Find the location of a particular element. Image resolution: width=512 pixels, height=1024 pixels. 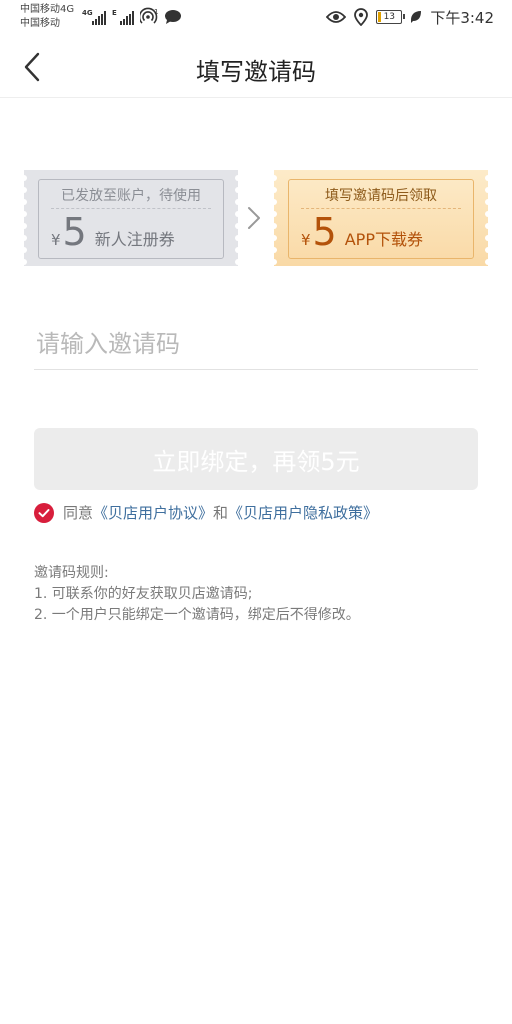

privacy-policy-link: 《贝店用户隐私政策》 is located at coordinates (303, 512).